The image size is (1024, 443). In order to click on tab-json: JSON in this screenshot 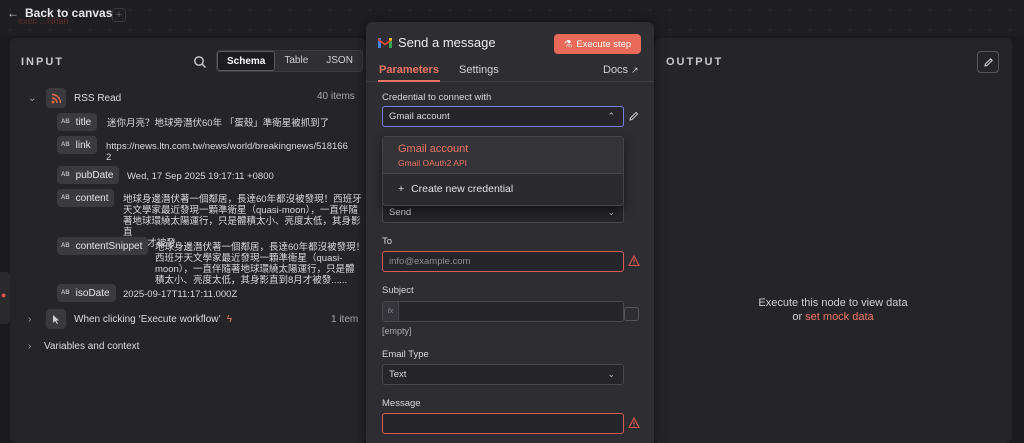, I will do `click(339, 61)`.